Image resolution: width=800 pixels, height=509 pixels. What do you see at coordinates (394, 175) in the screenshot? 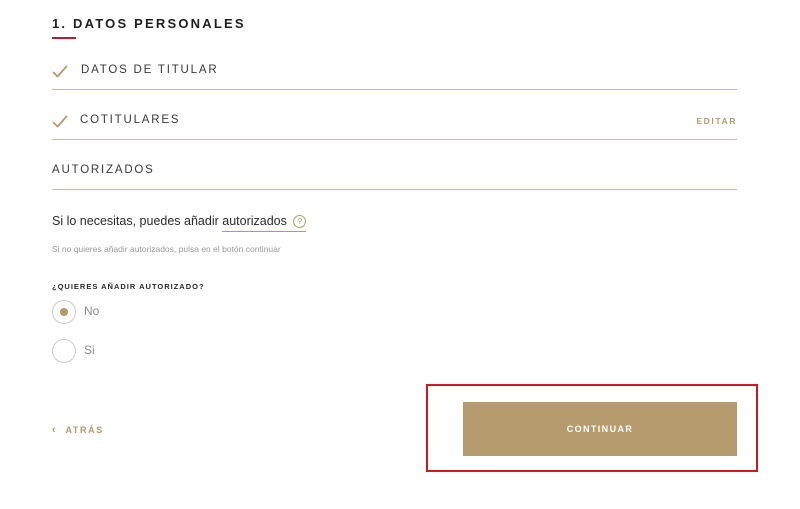
I see `step-autorizados: AUTORIZADOS` at bounding box center [394, 175].